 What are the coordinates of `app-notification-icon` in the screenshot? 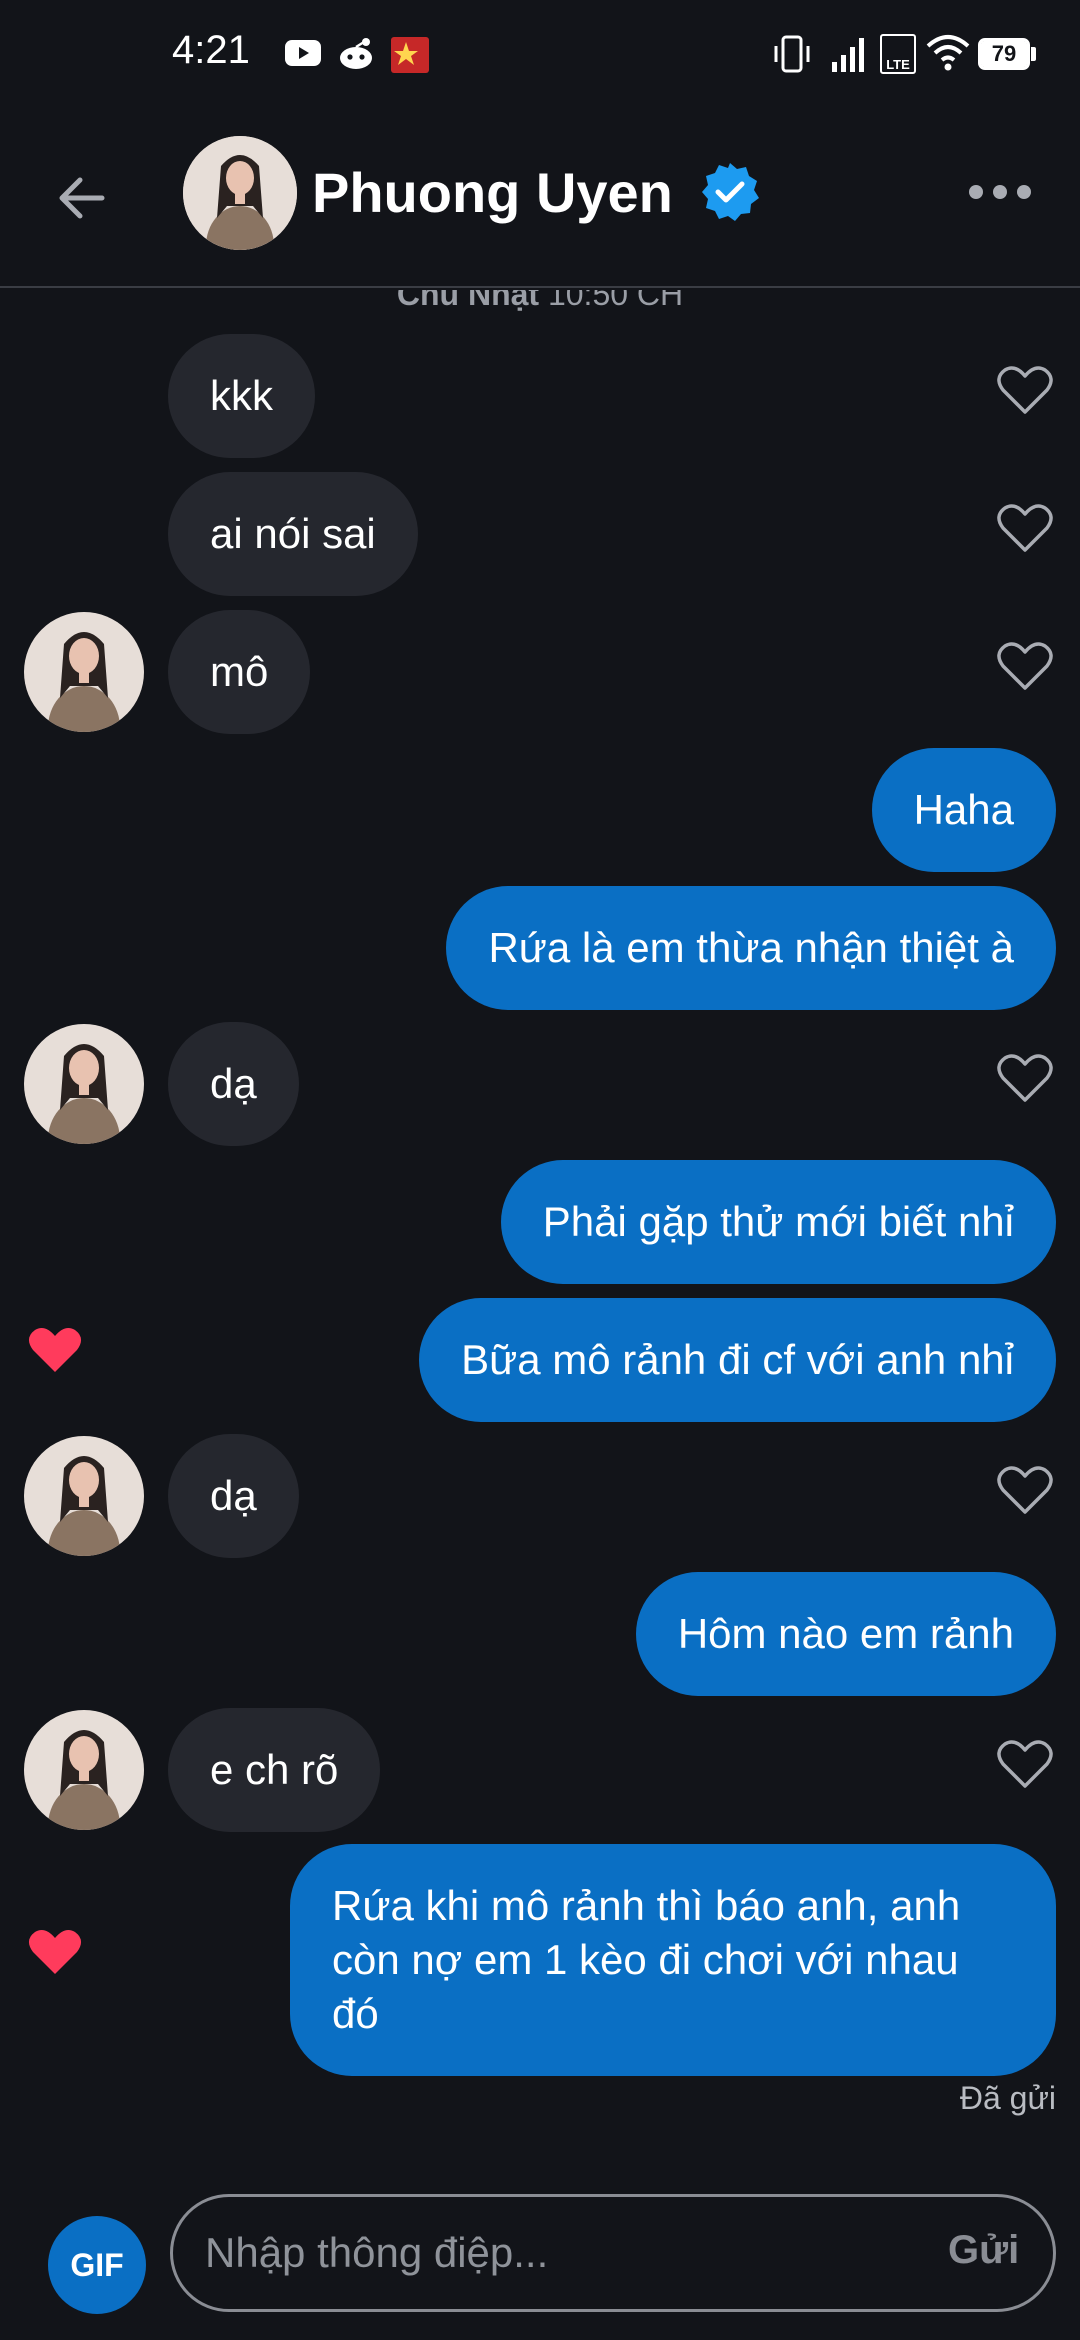 It's located at (410, 55).